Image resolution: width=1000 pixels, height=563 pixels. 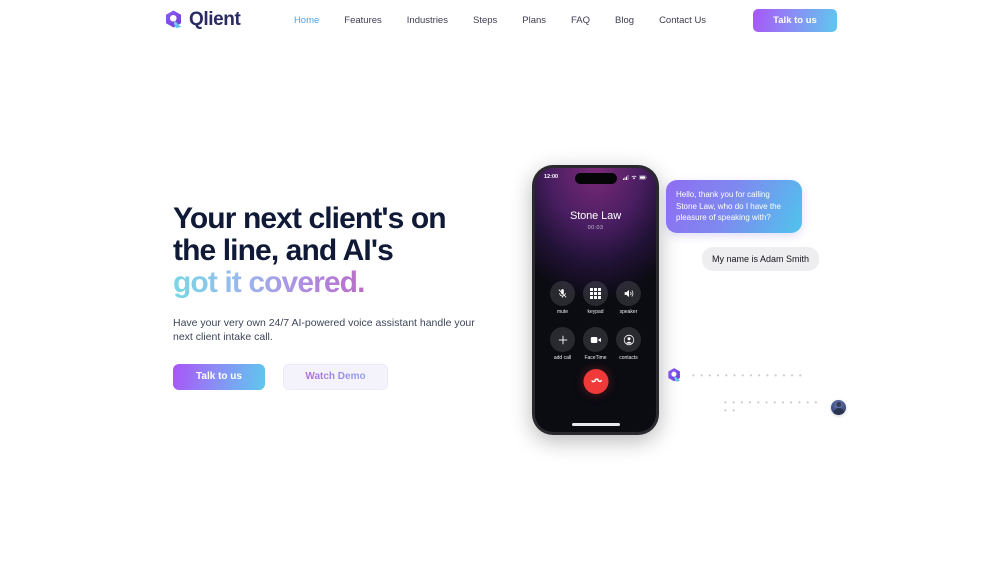 I want to click on end-call-button, so click(x=595, y=381).